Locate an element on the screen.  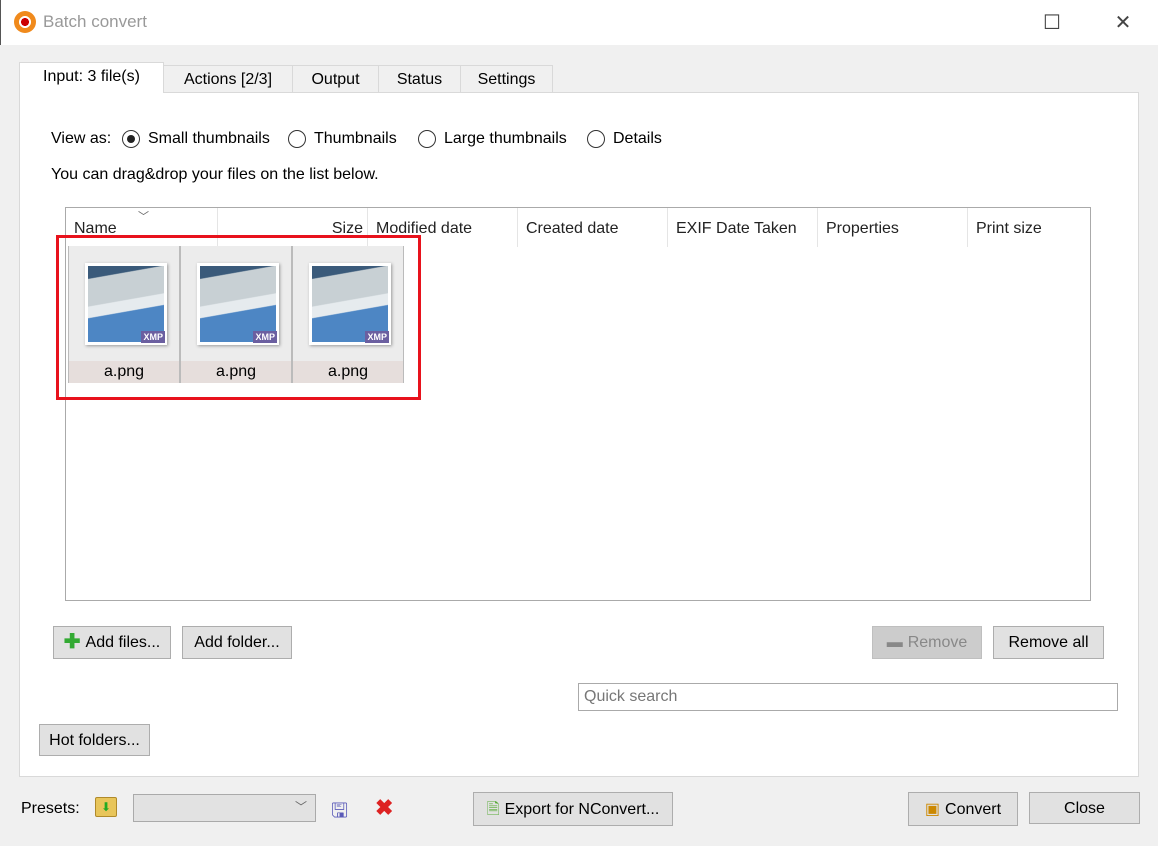
close-button: Close is located at coordinates (1084, 808).